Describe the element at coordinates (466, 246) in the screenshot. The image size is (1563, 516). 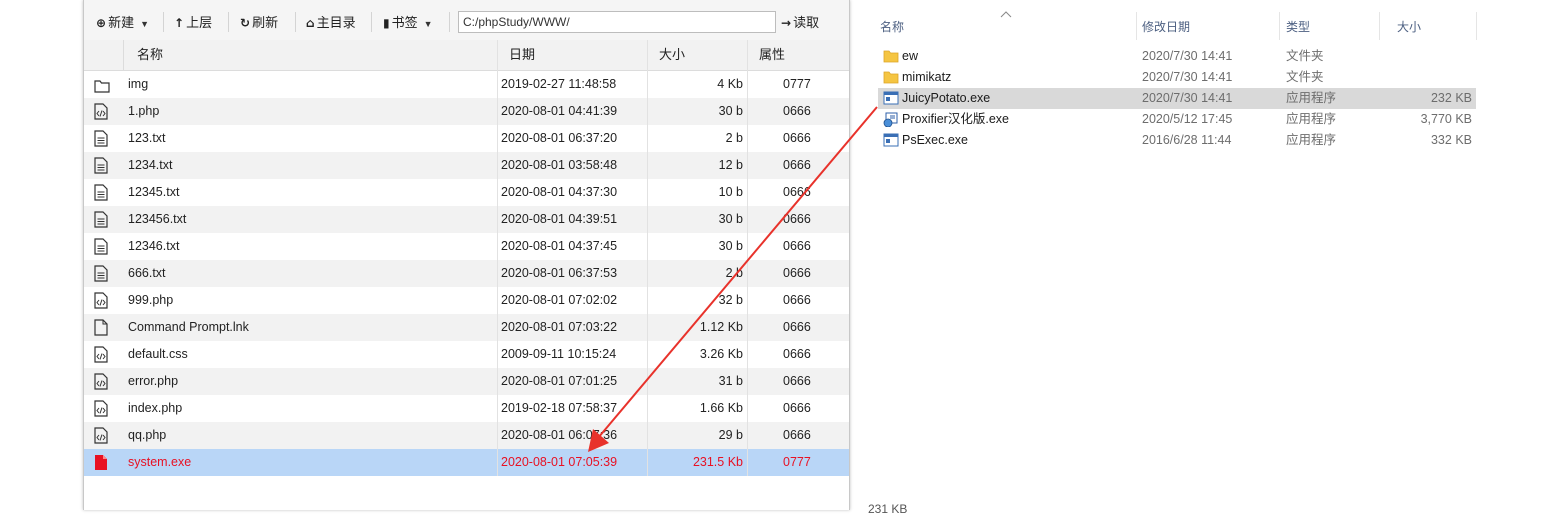
I see `file-row: 12346.txt 2020-08-01 04:37:45 30 b 0666` at that location.